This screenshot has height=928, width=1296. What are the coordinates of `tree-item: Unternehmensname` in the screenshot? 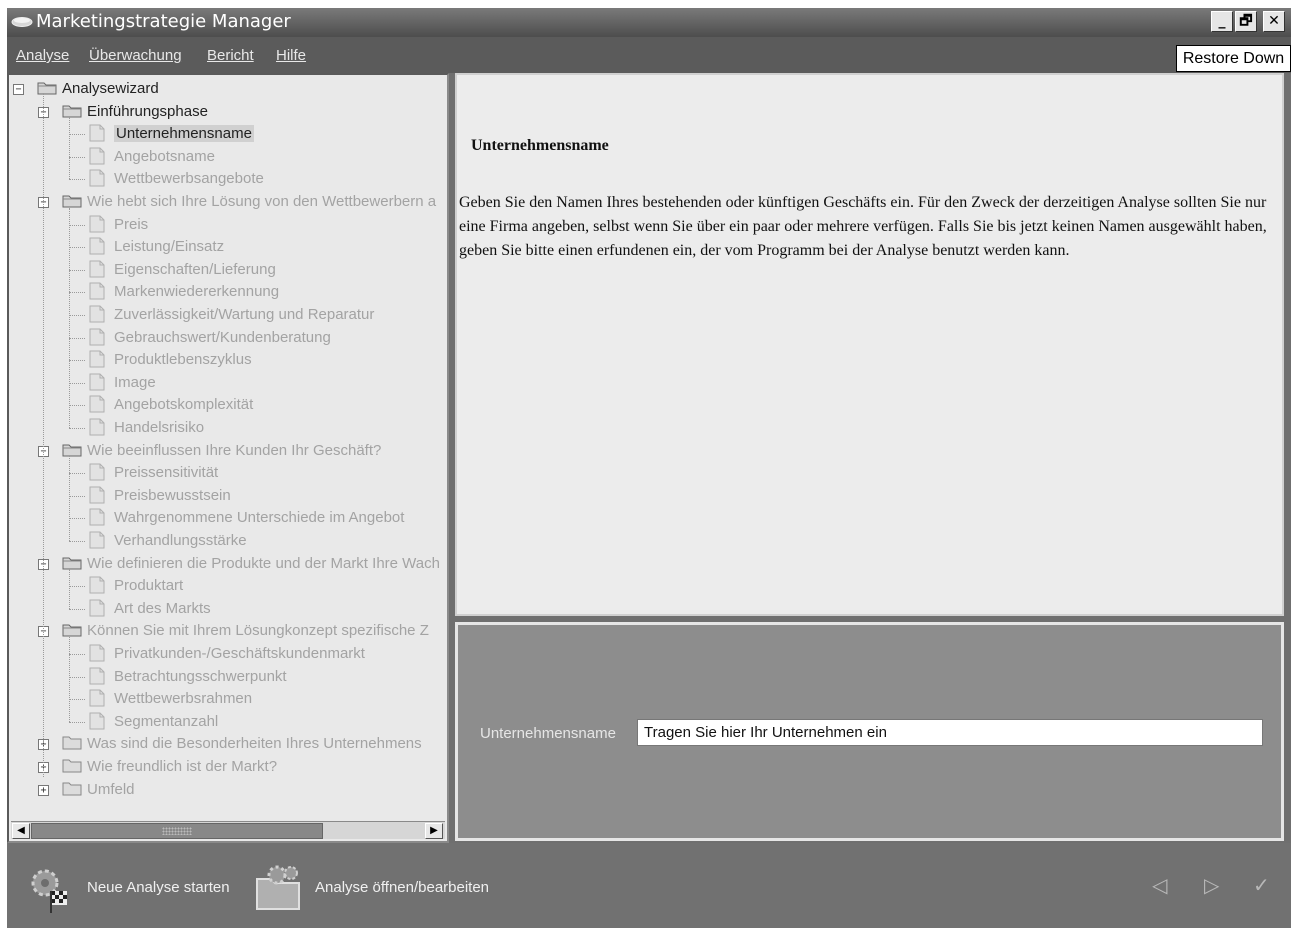 It's located at (228, 134).